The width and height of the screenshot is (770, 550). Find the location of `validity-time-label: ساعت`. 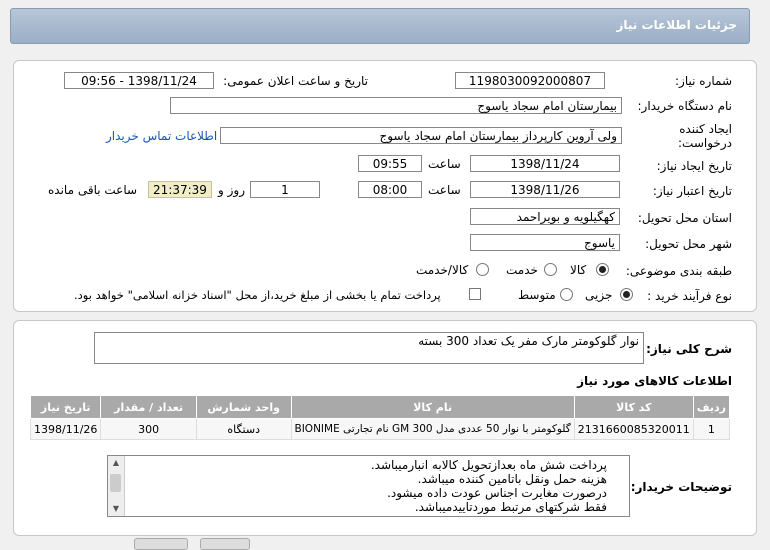

validity-time-label: ساعت is located at coordinates (444, 190).